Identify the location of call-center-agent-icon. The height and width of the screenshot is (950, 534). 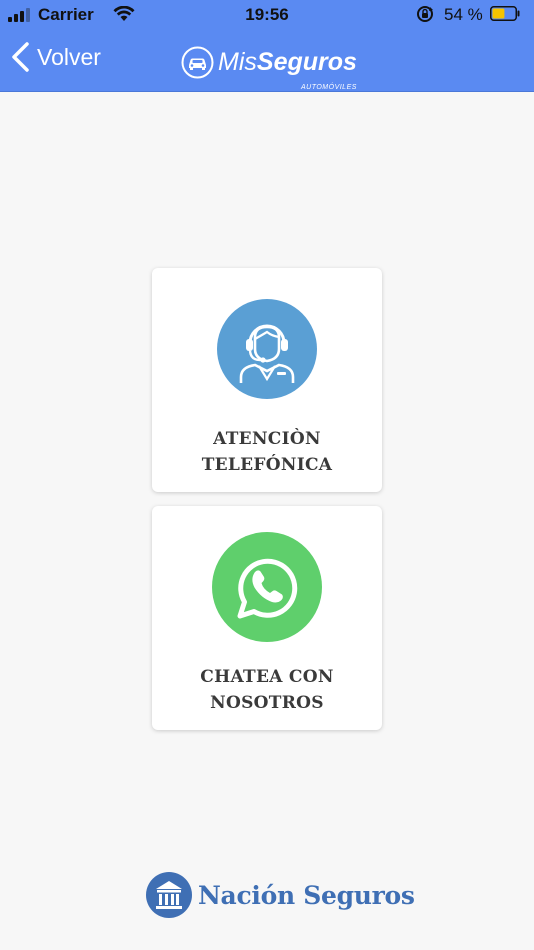
(267, 349).